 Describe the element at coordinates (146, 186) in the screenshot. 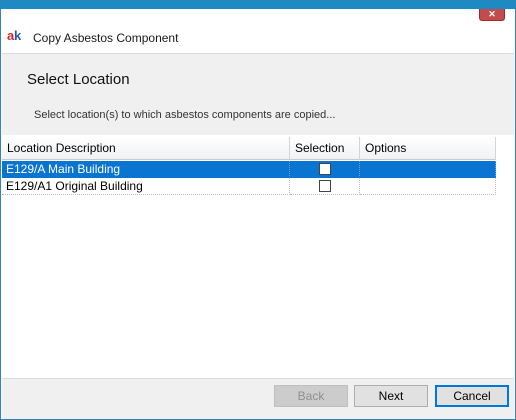

I see `location-cell: E129/A1 Original Building` at that location.